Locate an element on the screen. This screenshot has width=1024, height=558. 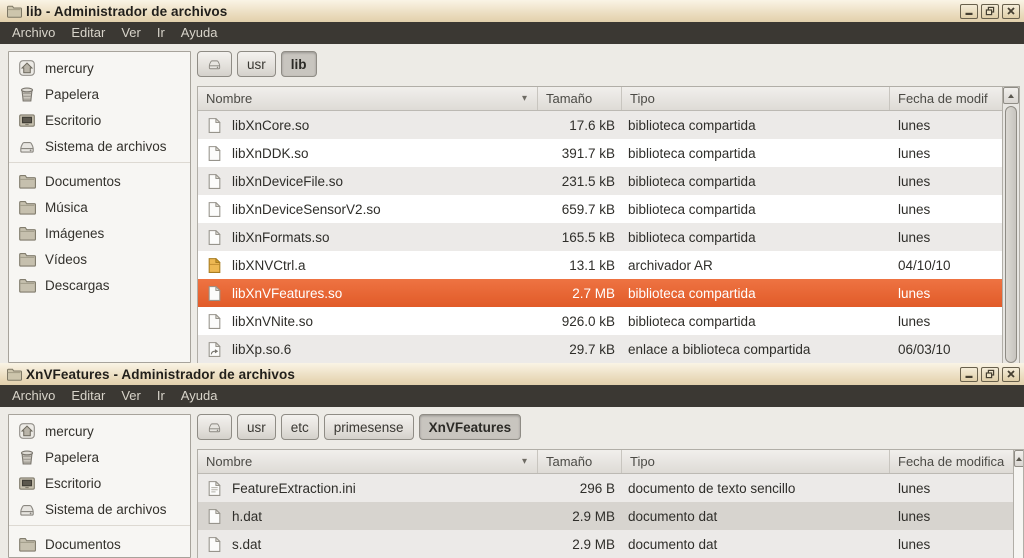
sidebar-item: Música is located at coordinates (99, 207).